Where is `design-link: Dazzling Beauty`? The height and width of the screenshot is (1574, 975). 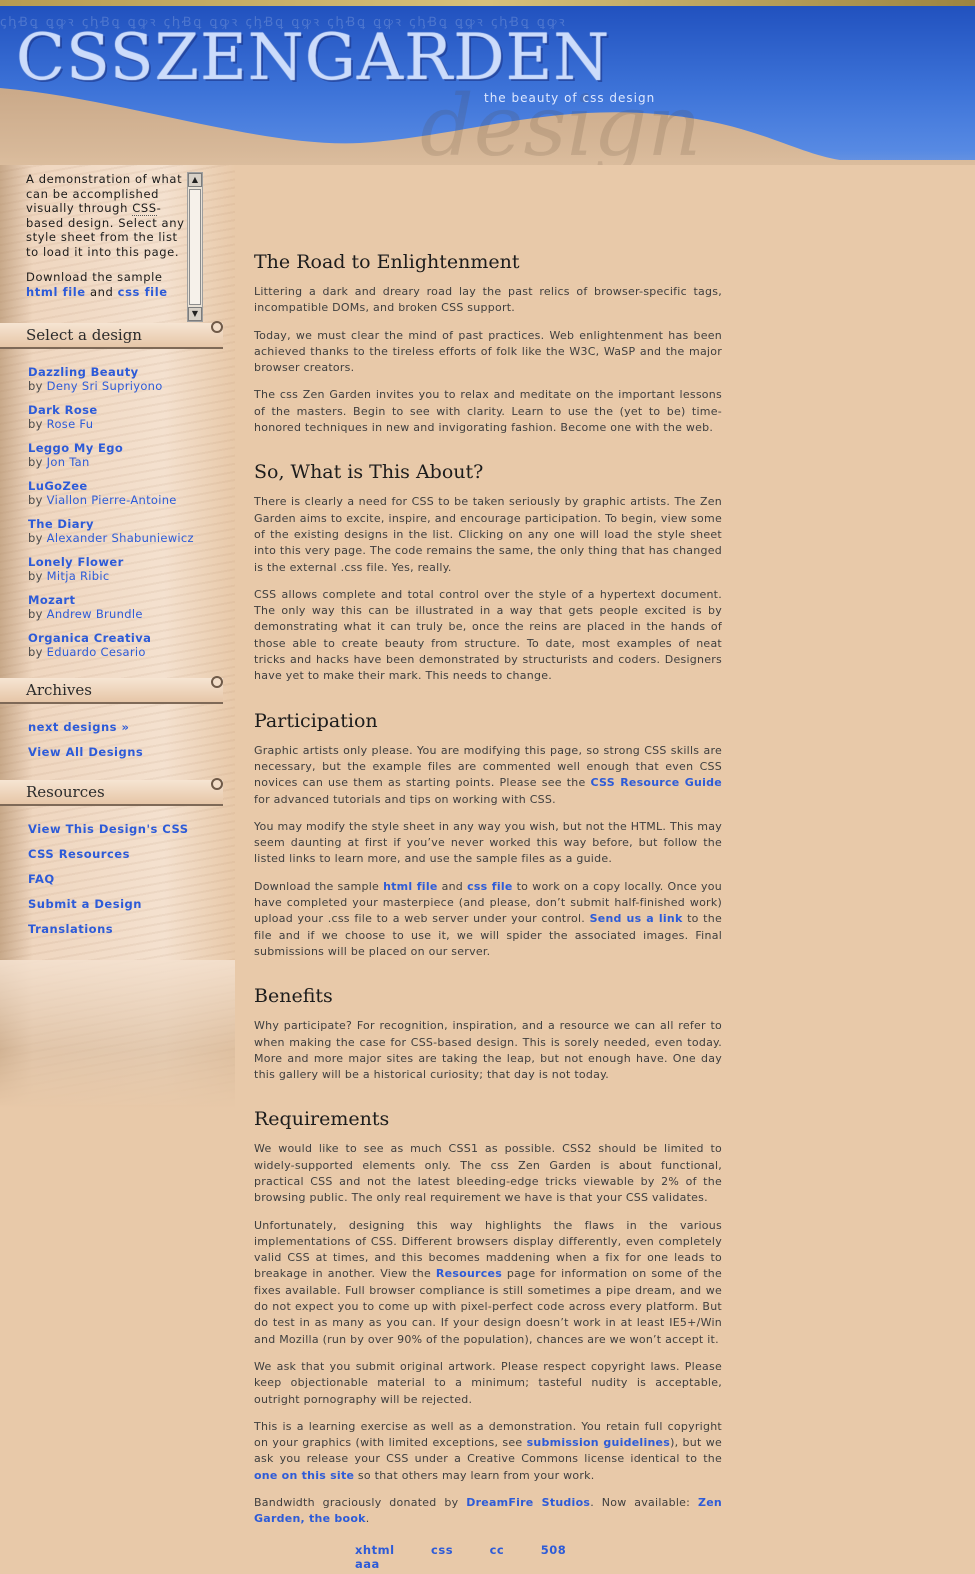 design-link: Dazzling Beauty is located at coordinates (128, 372).